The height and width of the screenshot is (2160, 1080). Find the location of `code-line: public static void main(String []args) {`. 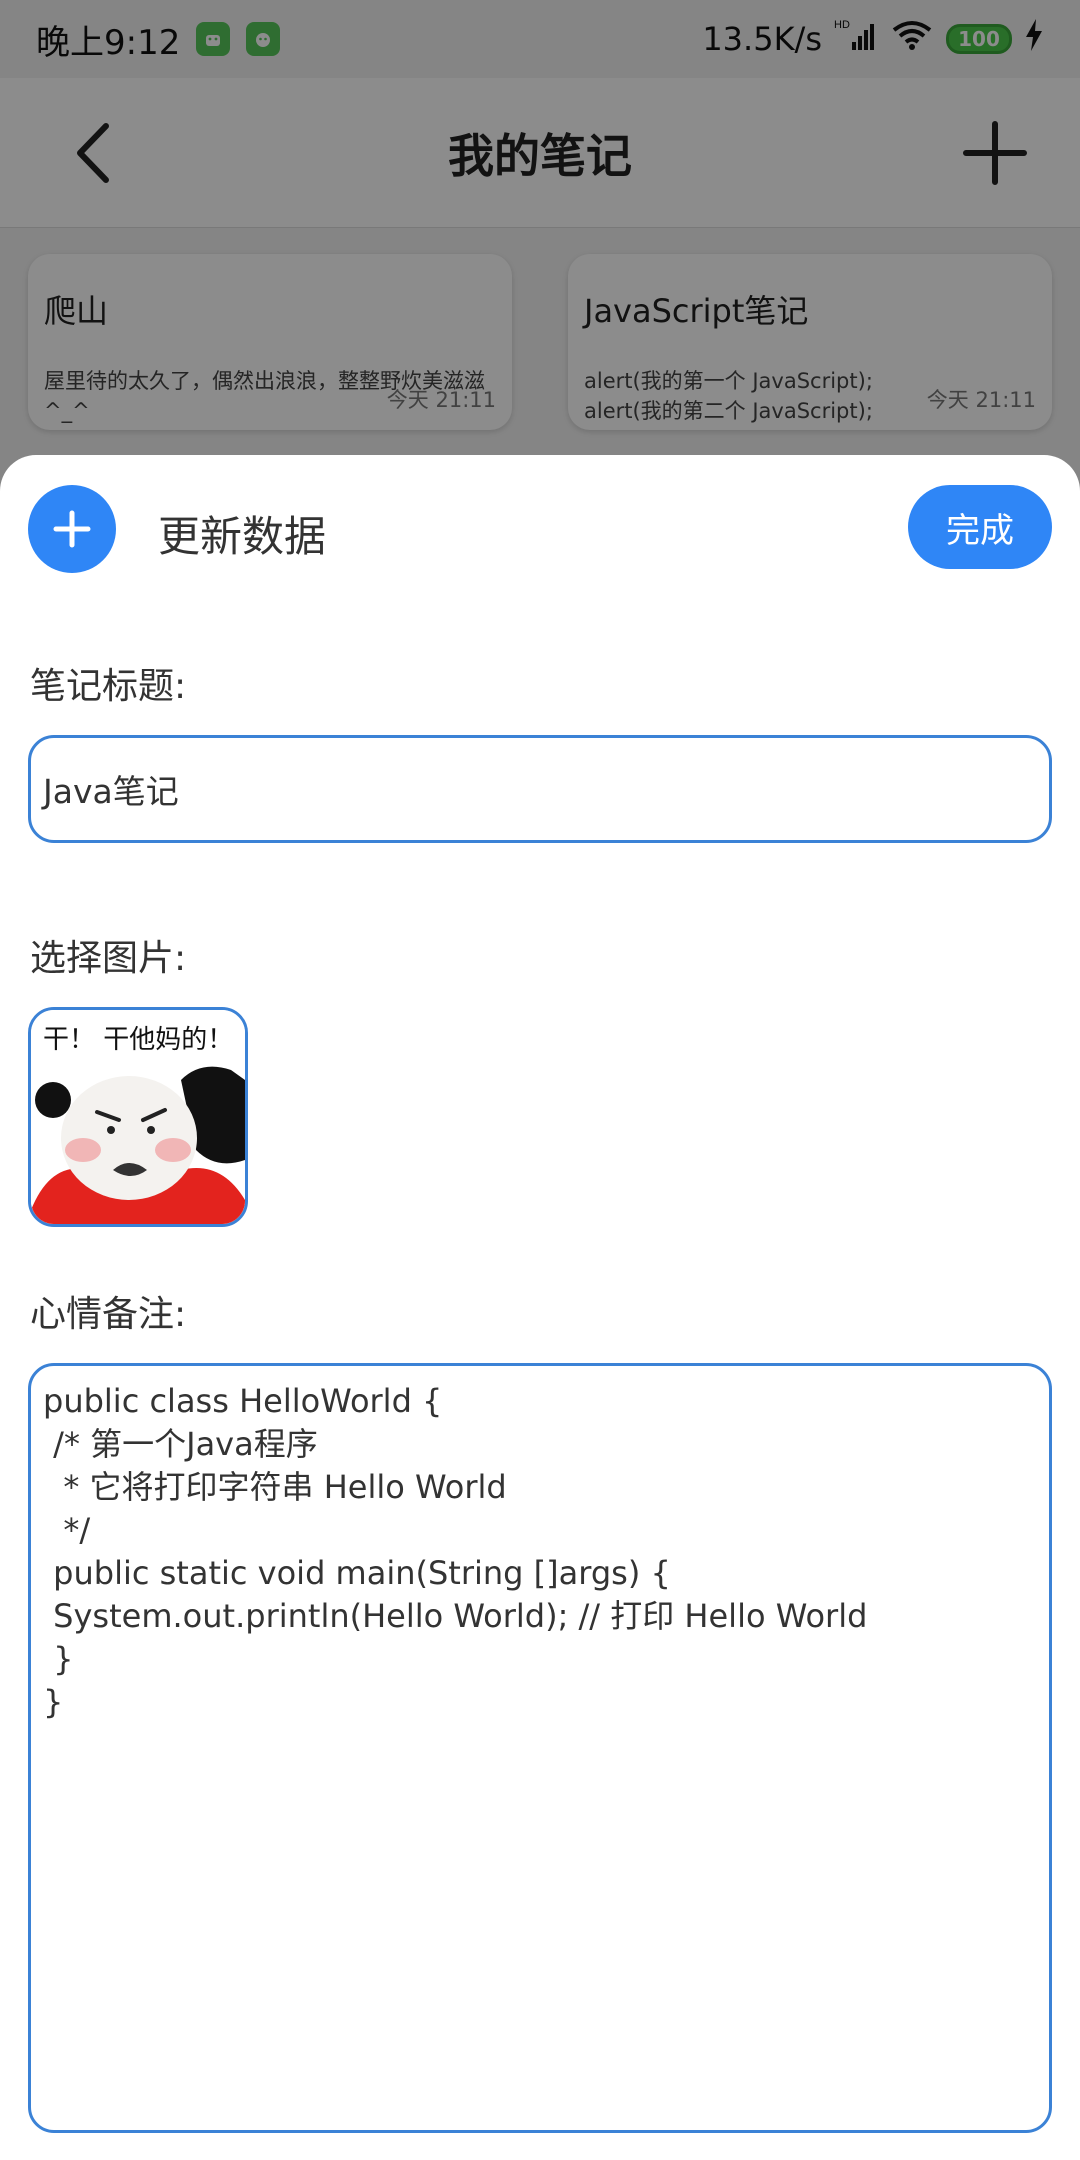

code-line: public static void main(String []args) { is located at coordinates (357, 1573).